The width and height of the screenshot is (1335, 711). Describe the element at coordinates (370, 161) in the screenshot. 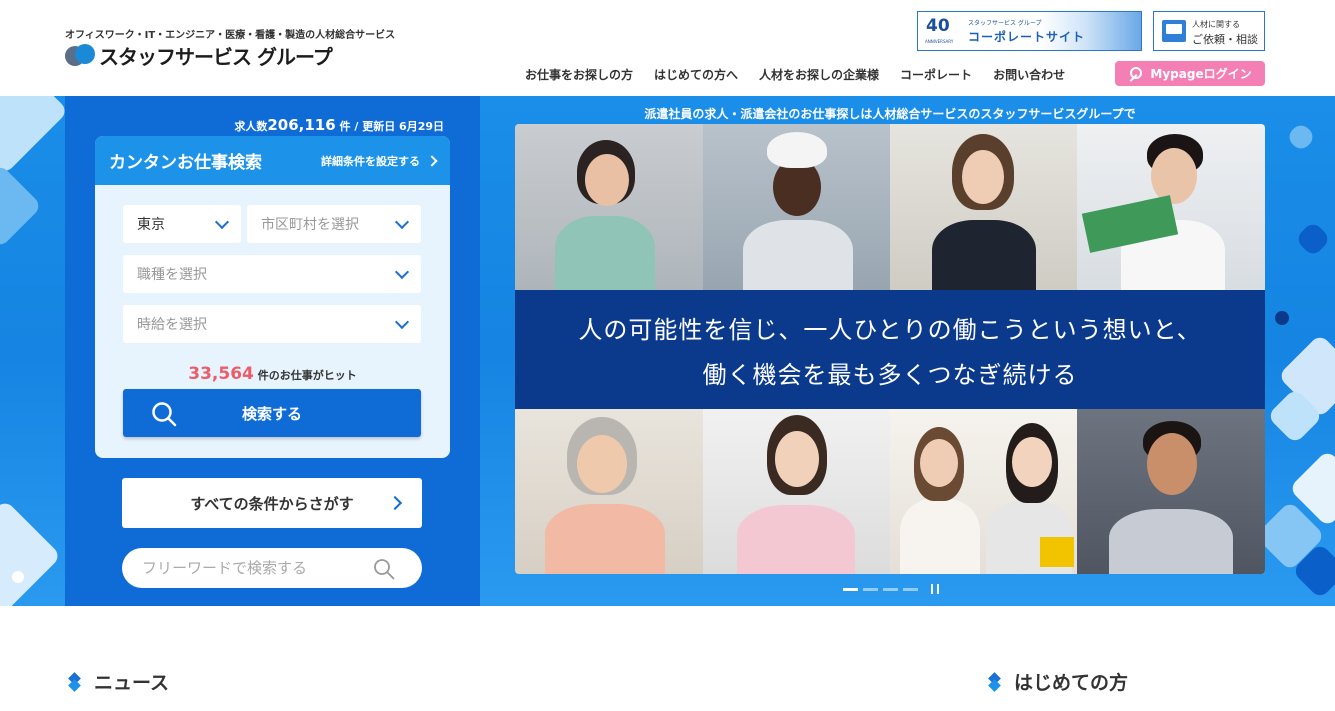

I see `detail-conditions-label: 詳細条件を設定する` at that location.